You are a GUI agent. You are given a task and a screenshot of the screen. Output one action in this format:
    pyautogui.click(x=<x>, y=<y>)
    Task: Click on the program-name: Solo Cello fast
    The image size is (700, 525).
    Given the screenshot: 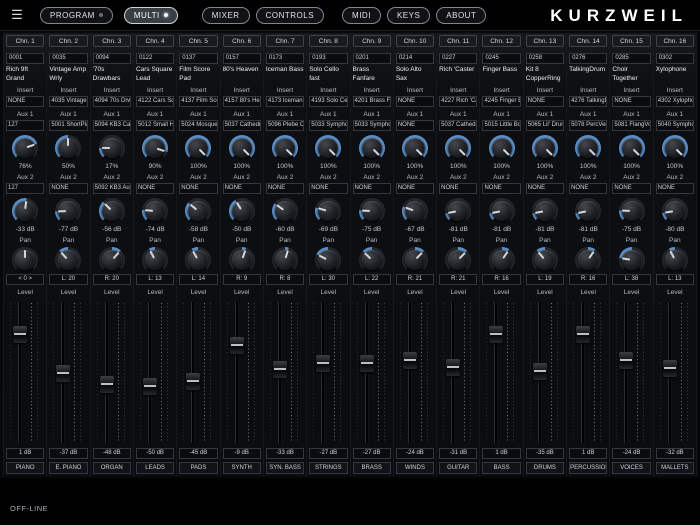 What is the action you would take?
    pyautogui.click(x=328, y=74)
    